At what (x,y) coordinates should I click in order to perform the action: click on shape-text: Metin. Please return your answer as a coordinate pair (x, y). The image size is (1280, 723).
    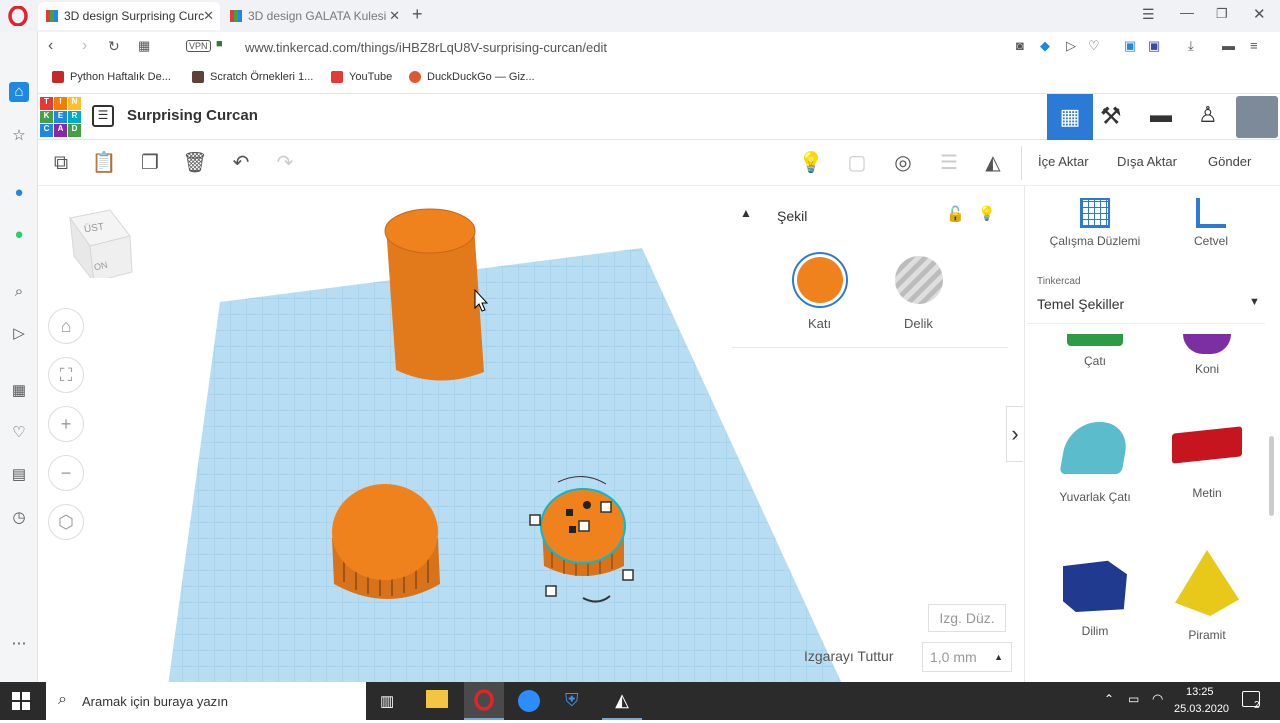
    Looking at the image, I should click on (1207, 461).